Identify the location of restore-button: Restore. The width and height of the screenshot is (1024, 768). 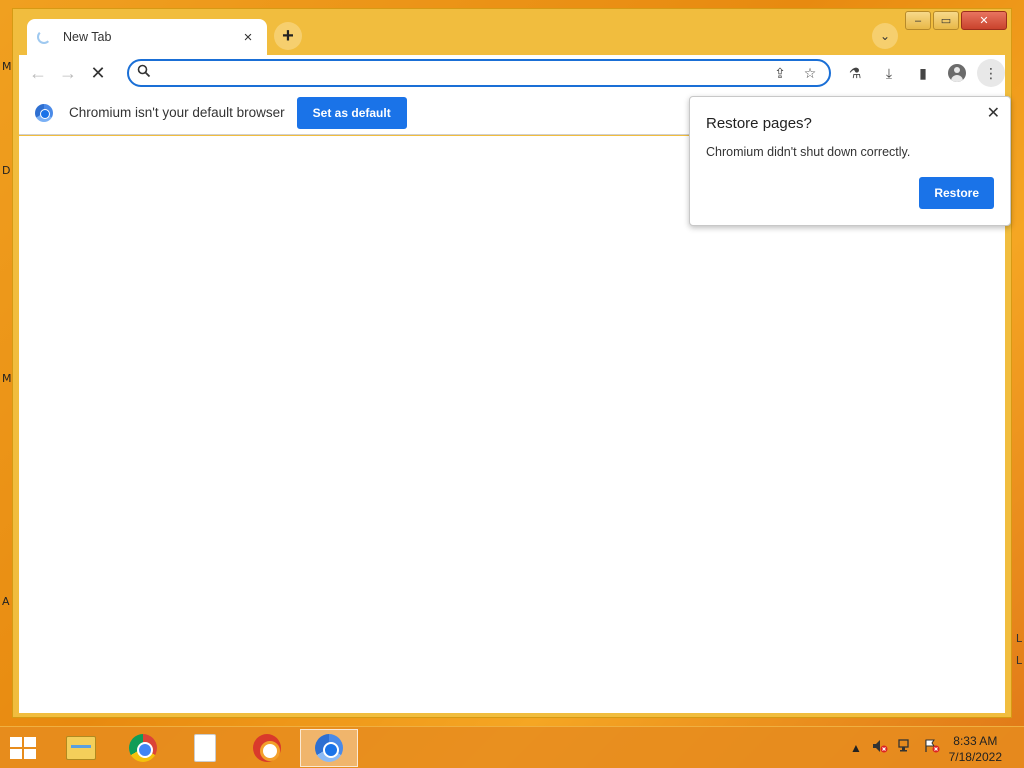
(956, 193).